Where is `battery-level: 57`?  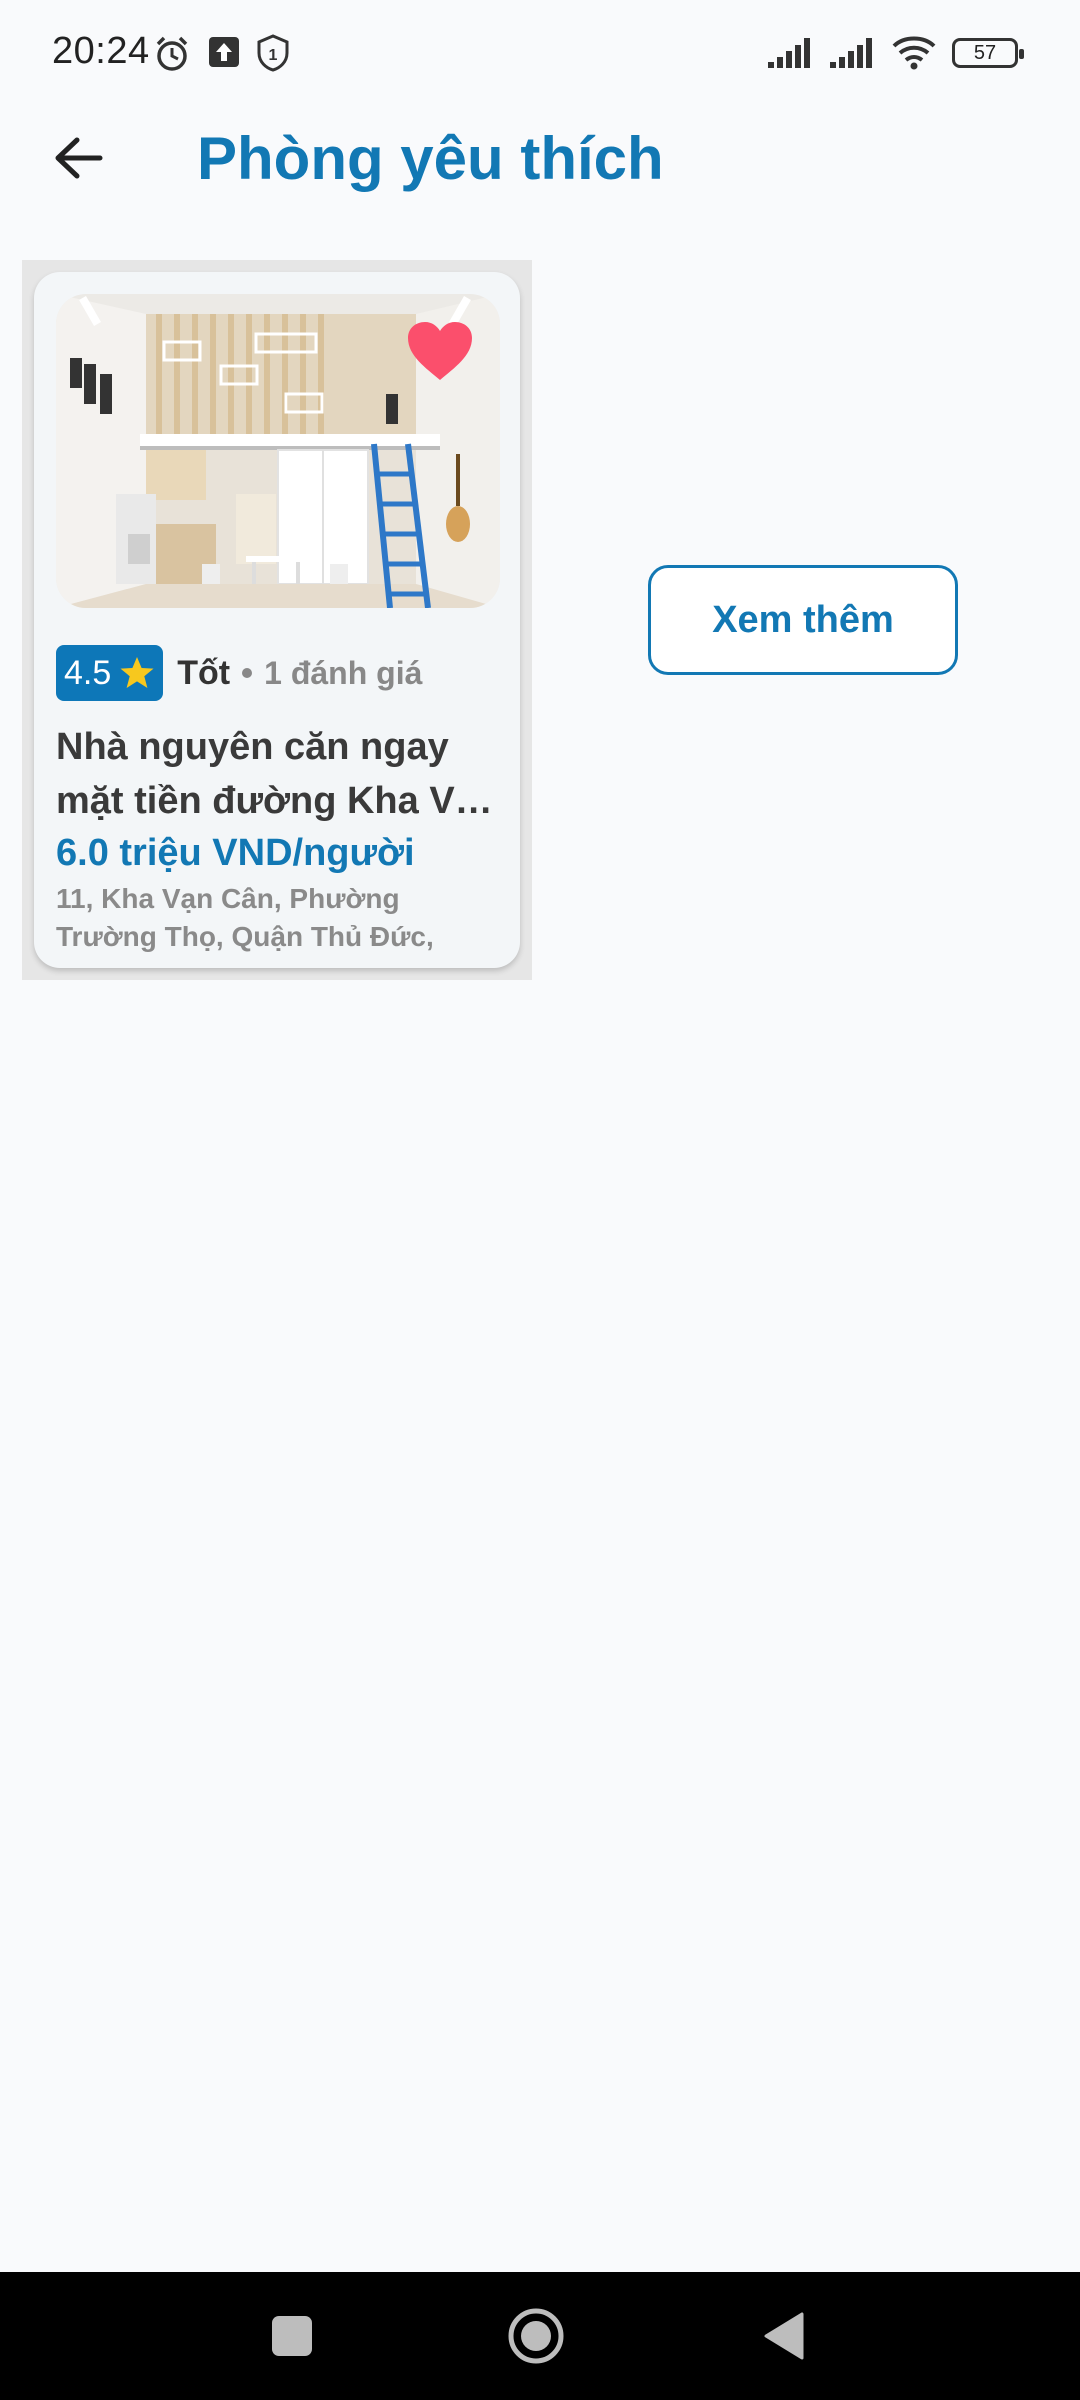
battery-level: 57 is located at coordinates (985, 52).